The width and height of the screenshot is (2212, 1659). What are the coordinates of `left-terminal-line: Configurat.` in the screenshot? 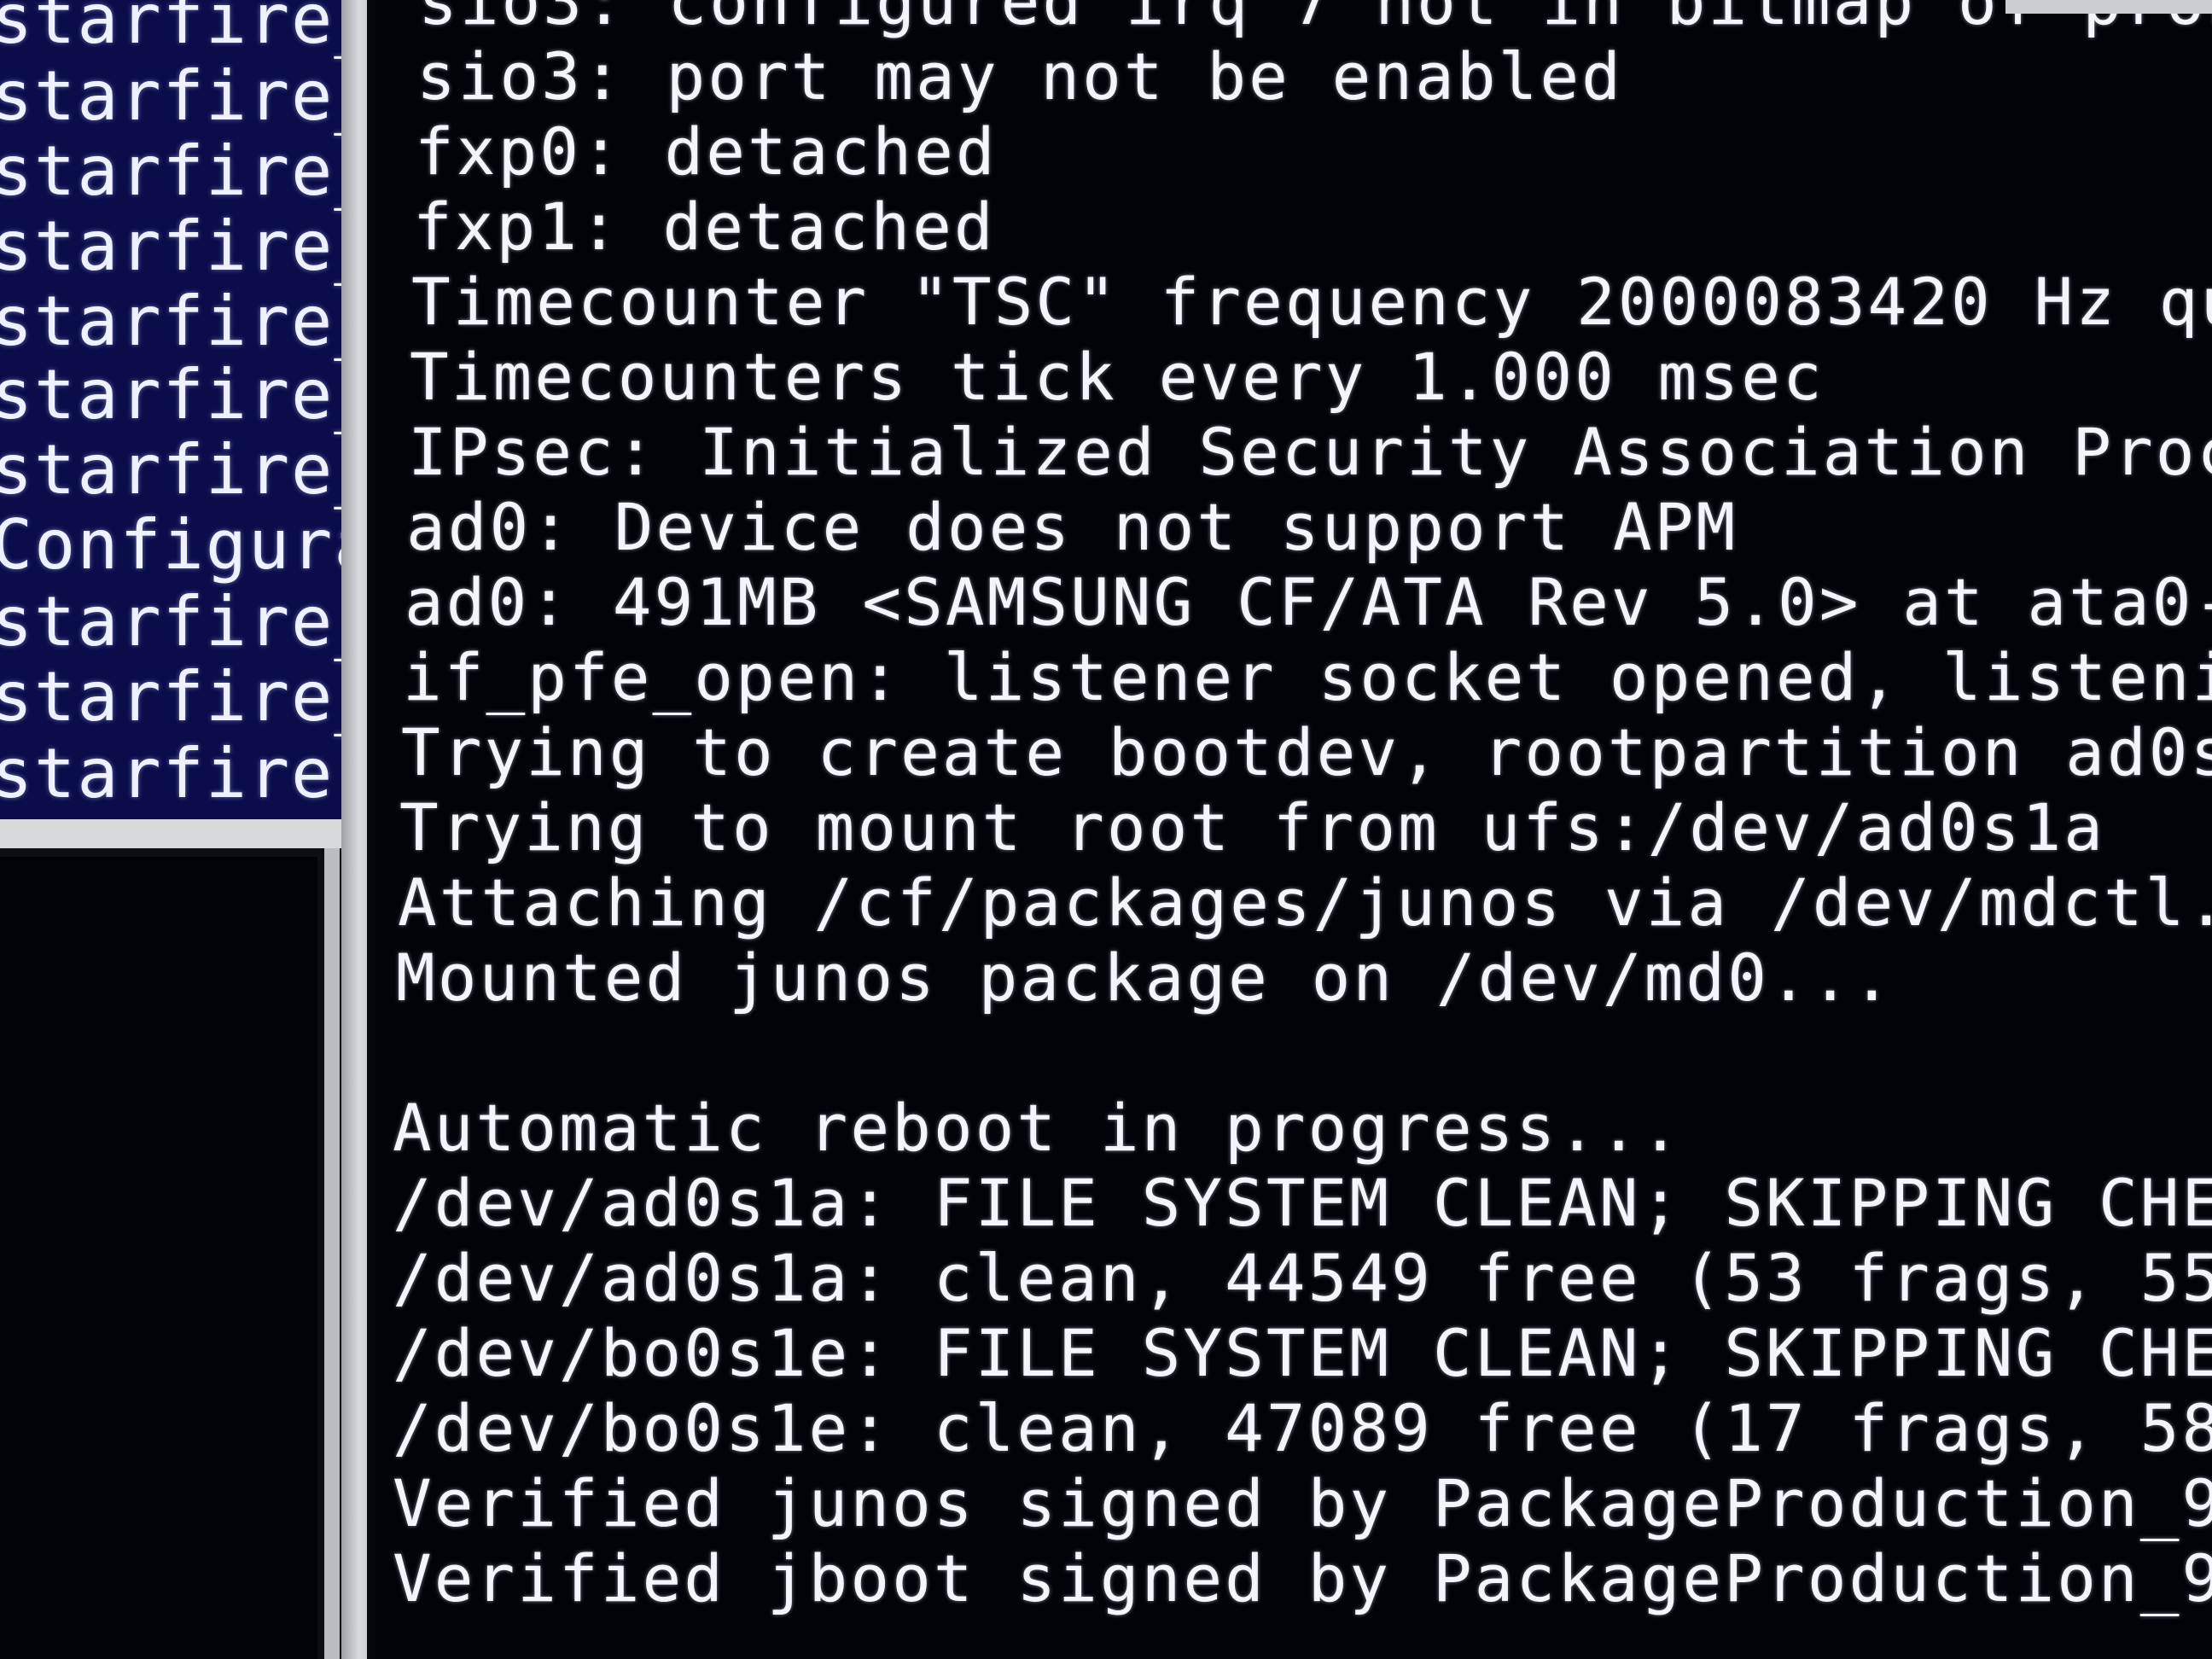 It's located at (183, 545).